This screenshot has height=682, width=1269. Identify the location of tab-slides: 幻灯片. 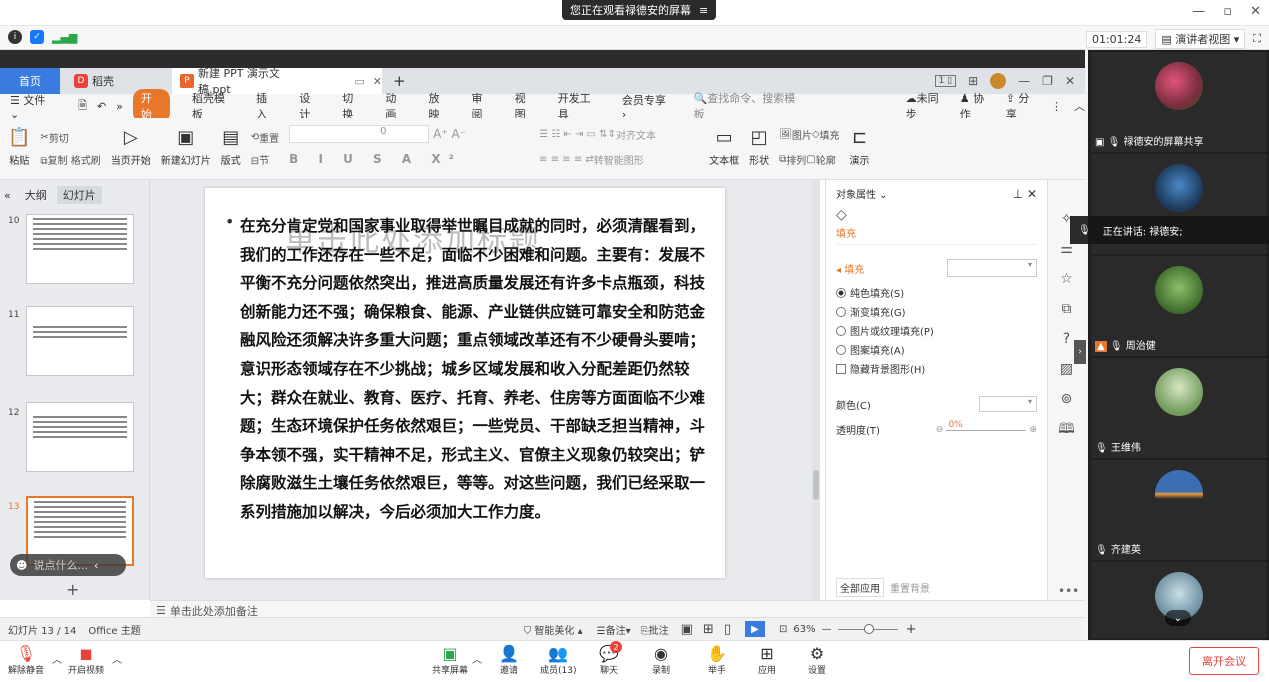
(79, 195).